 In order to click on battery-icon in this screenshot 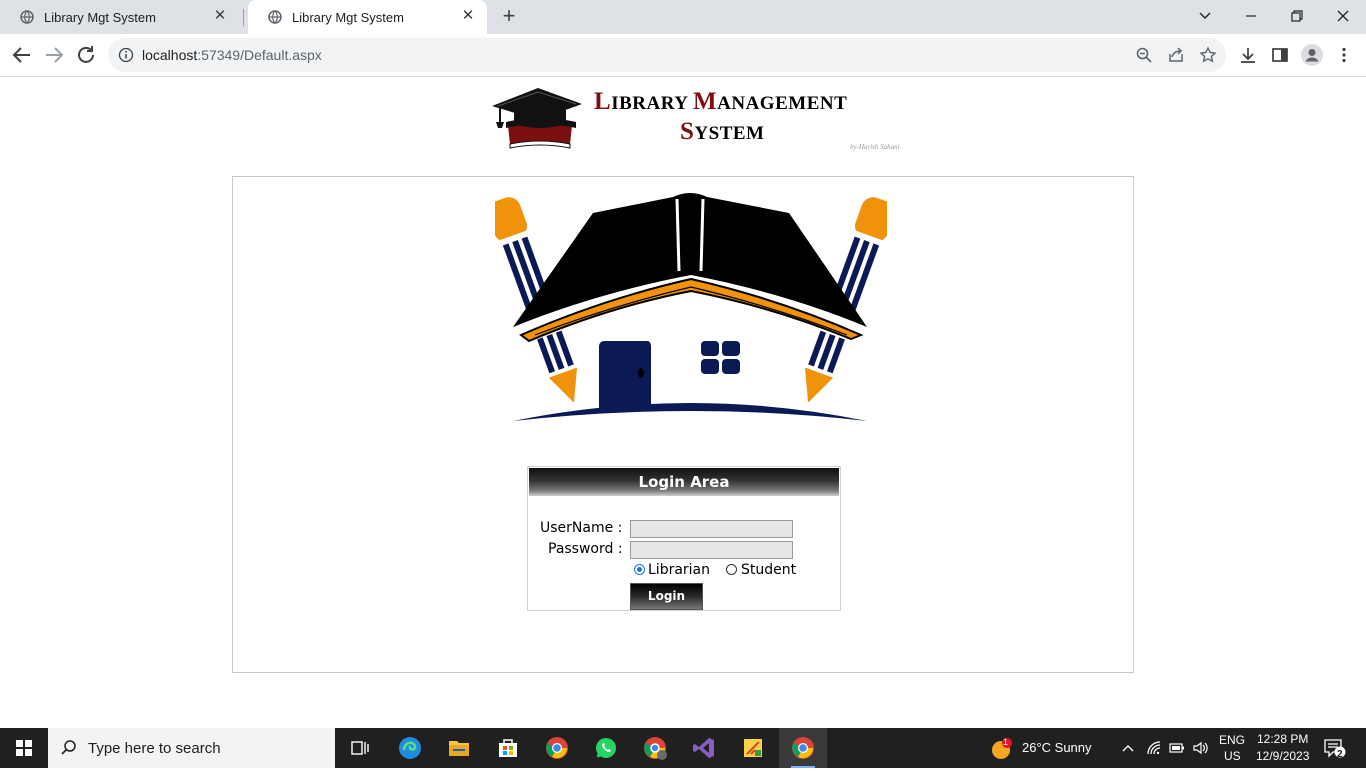, I will do `click(1177, 748)`.